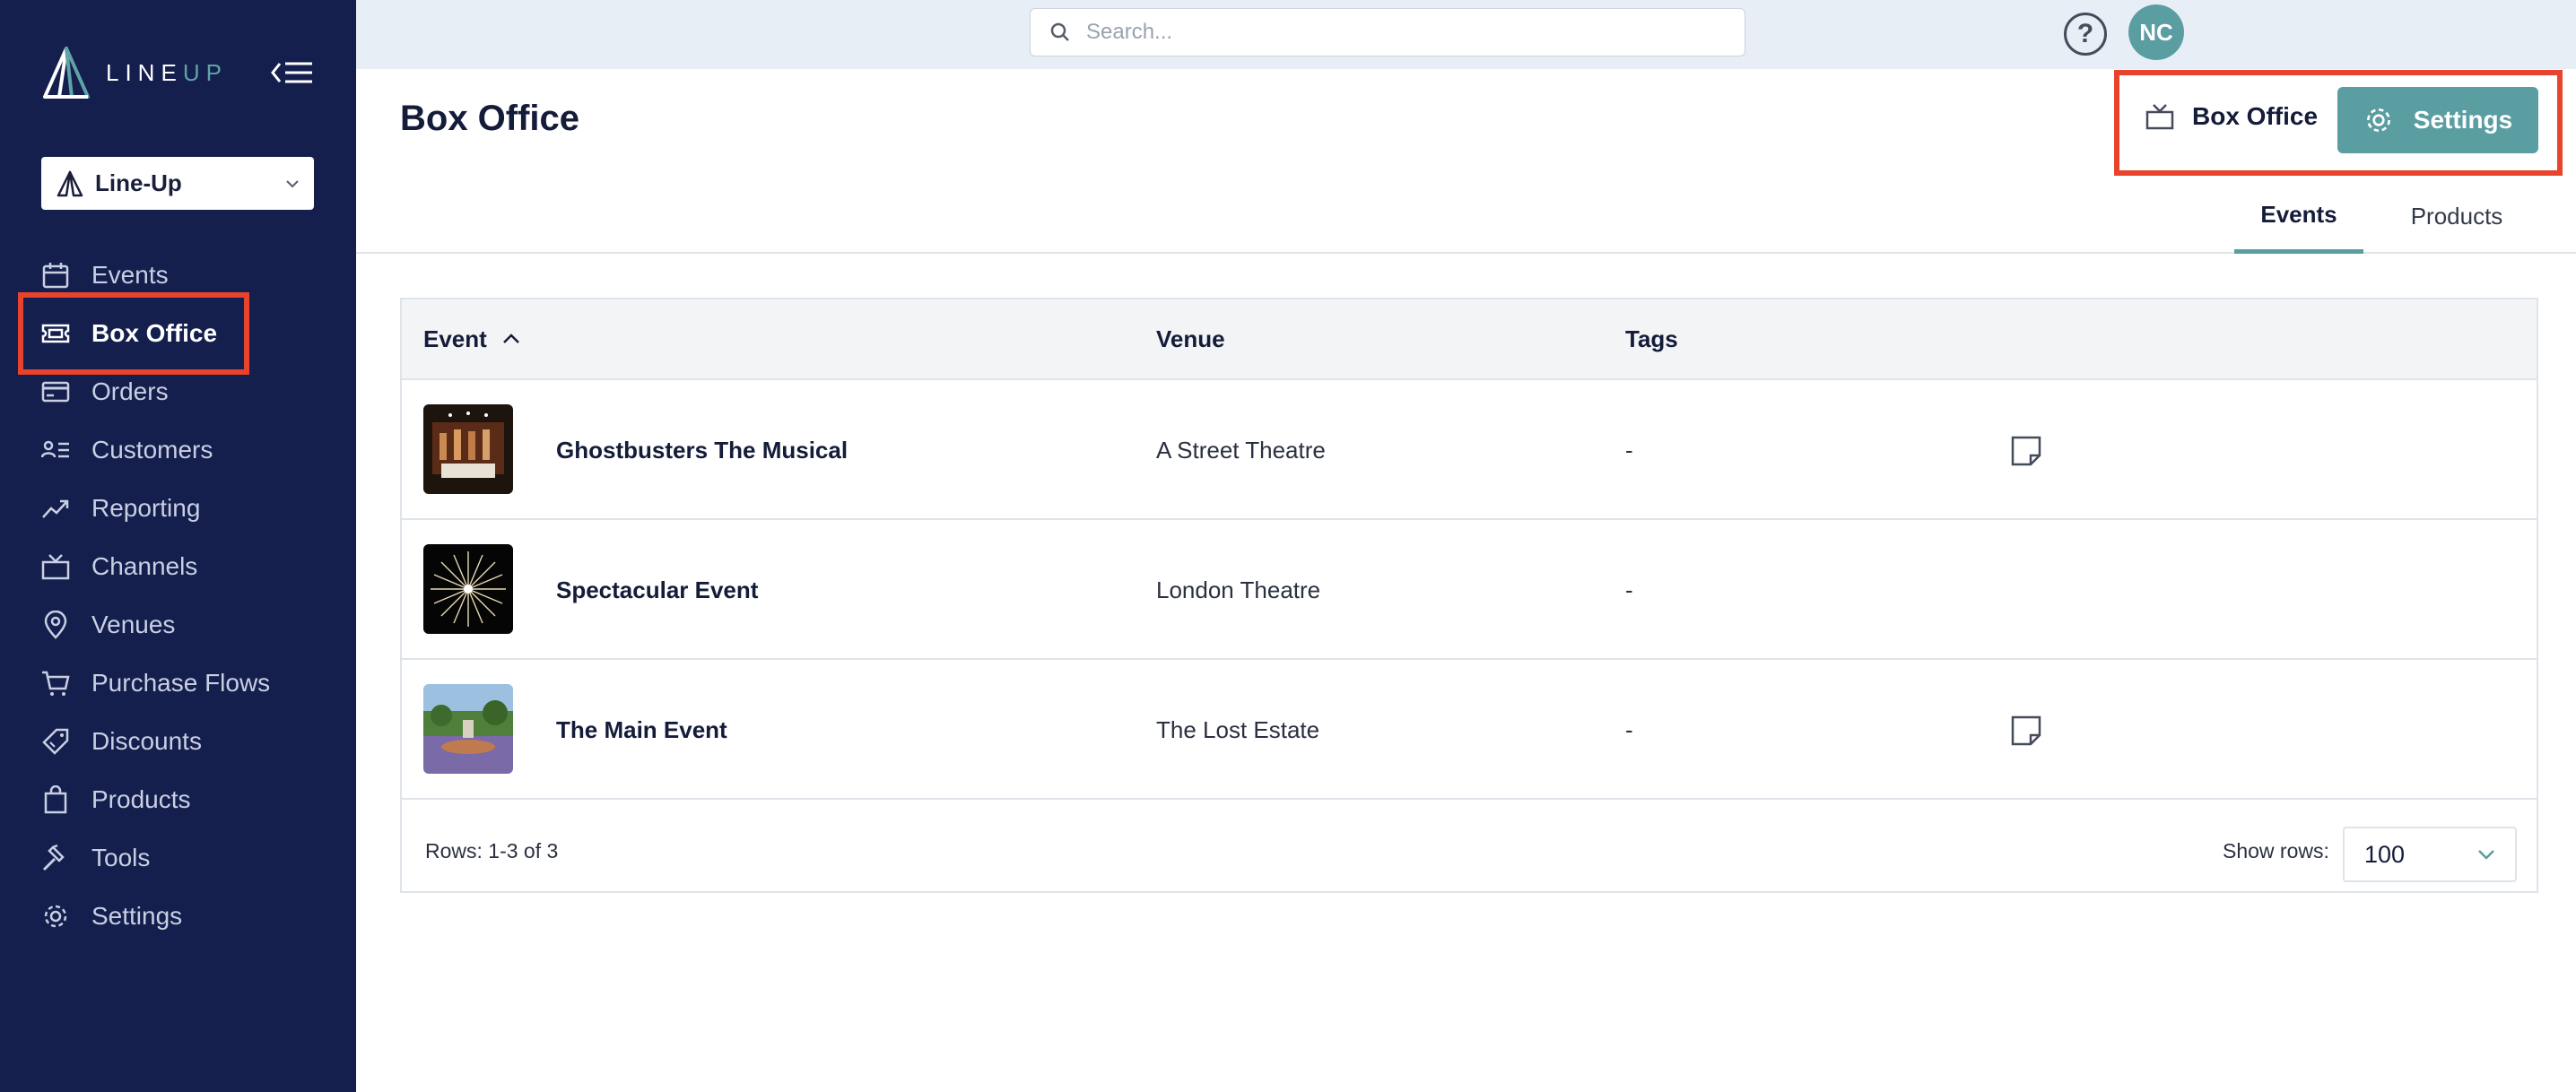 The width and height of the screenshot is (2576, 1092). Describe the element at coordinates (181, 682) in the screenshot. I see `sidebar-item-label: Purchase Flows` at that location.